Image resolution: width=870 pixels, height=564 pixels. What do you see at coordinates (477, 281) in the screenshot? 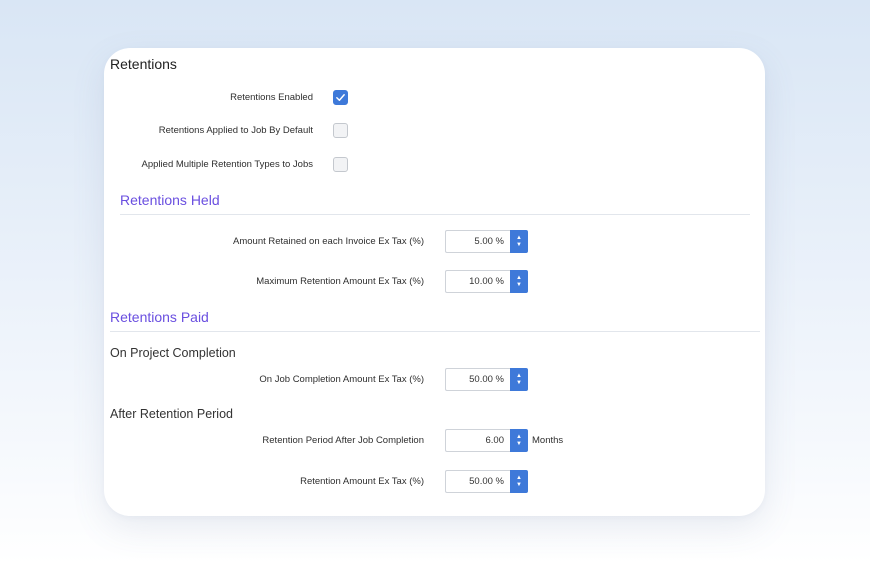
I see `max-retention-input` at bounding box center [477, 281].